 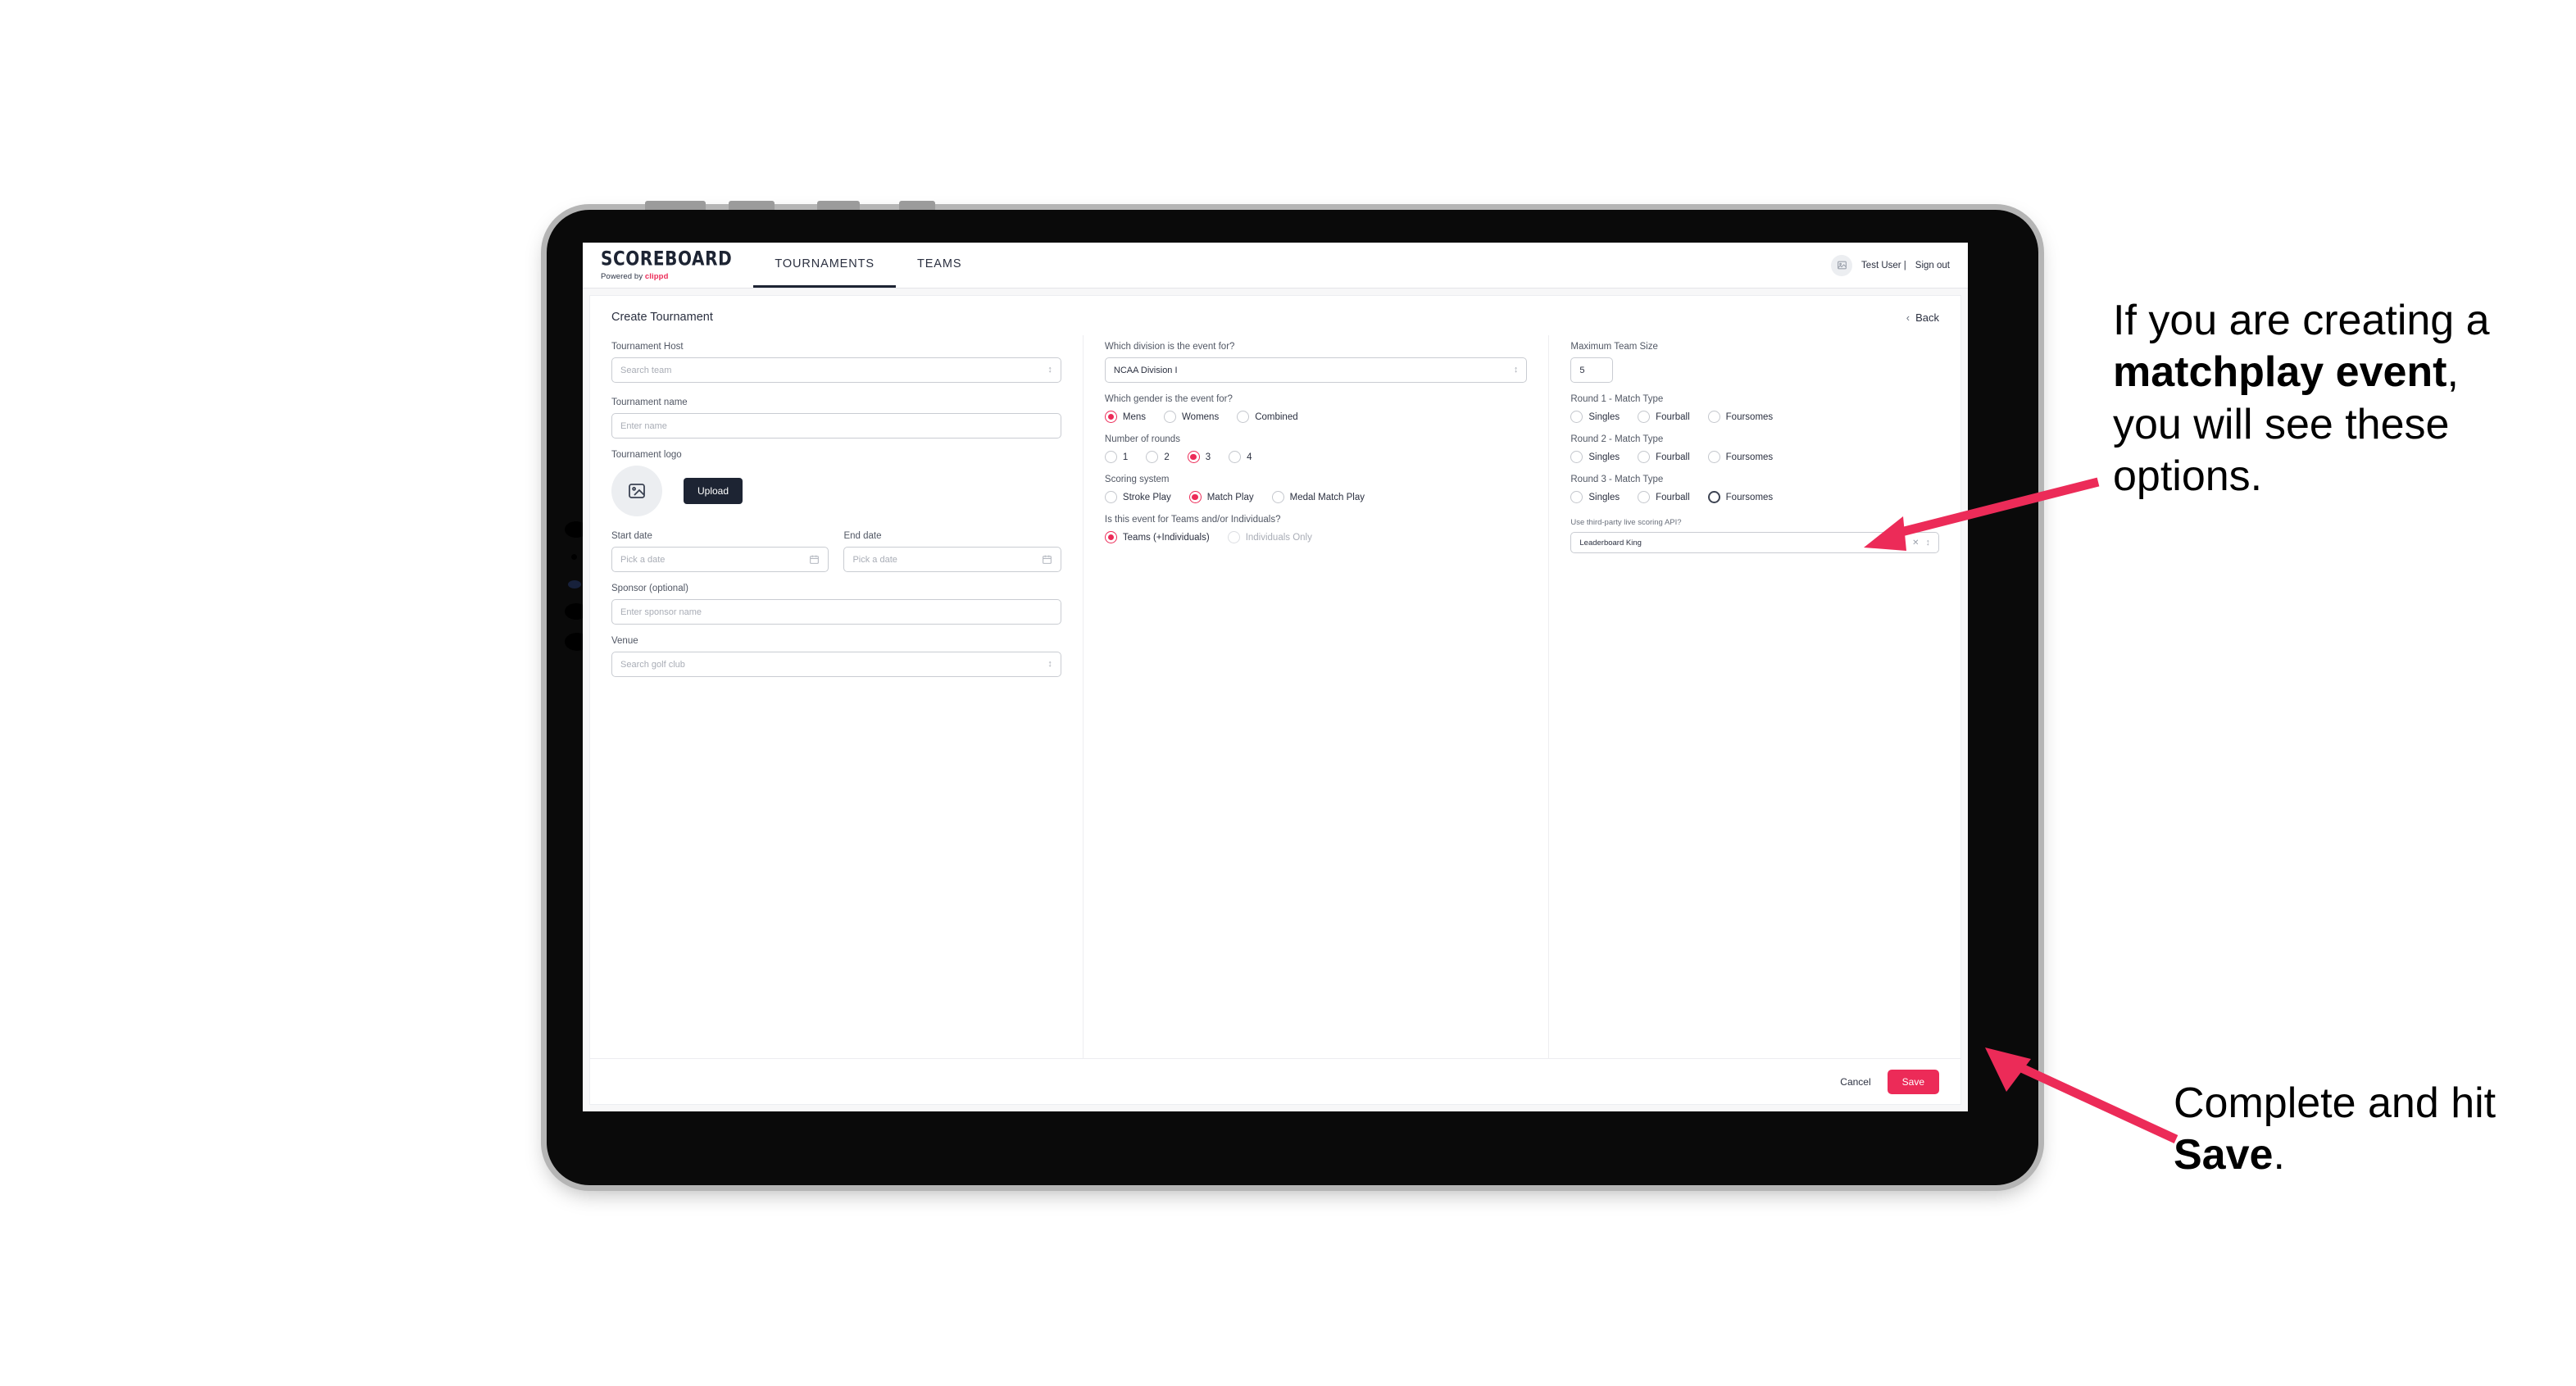 I want to click on rounds-option-1: 1, so click(x=1116, y=457).